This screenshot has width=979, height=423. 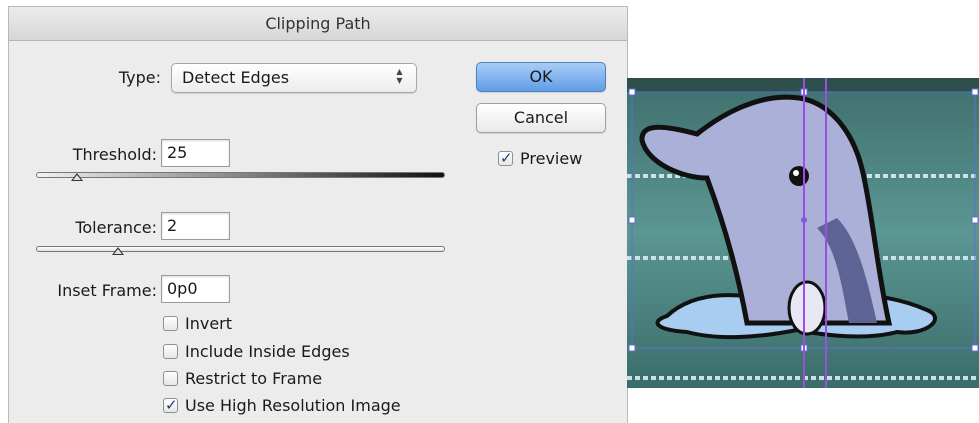 What do you see at coordinates (796, 173) in the screenshot?
I see `dolphin-eye-highlight` at bounding box center [796, 173].